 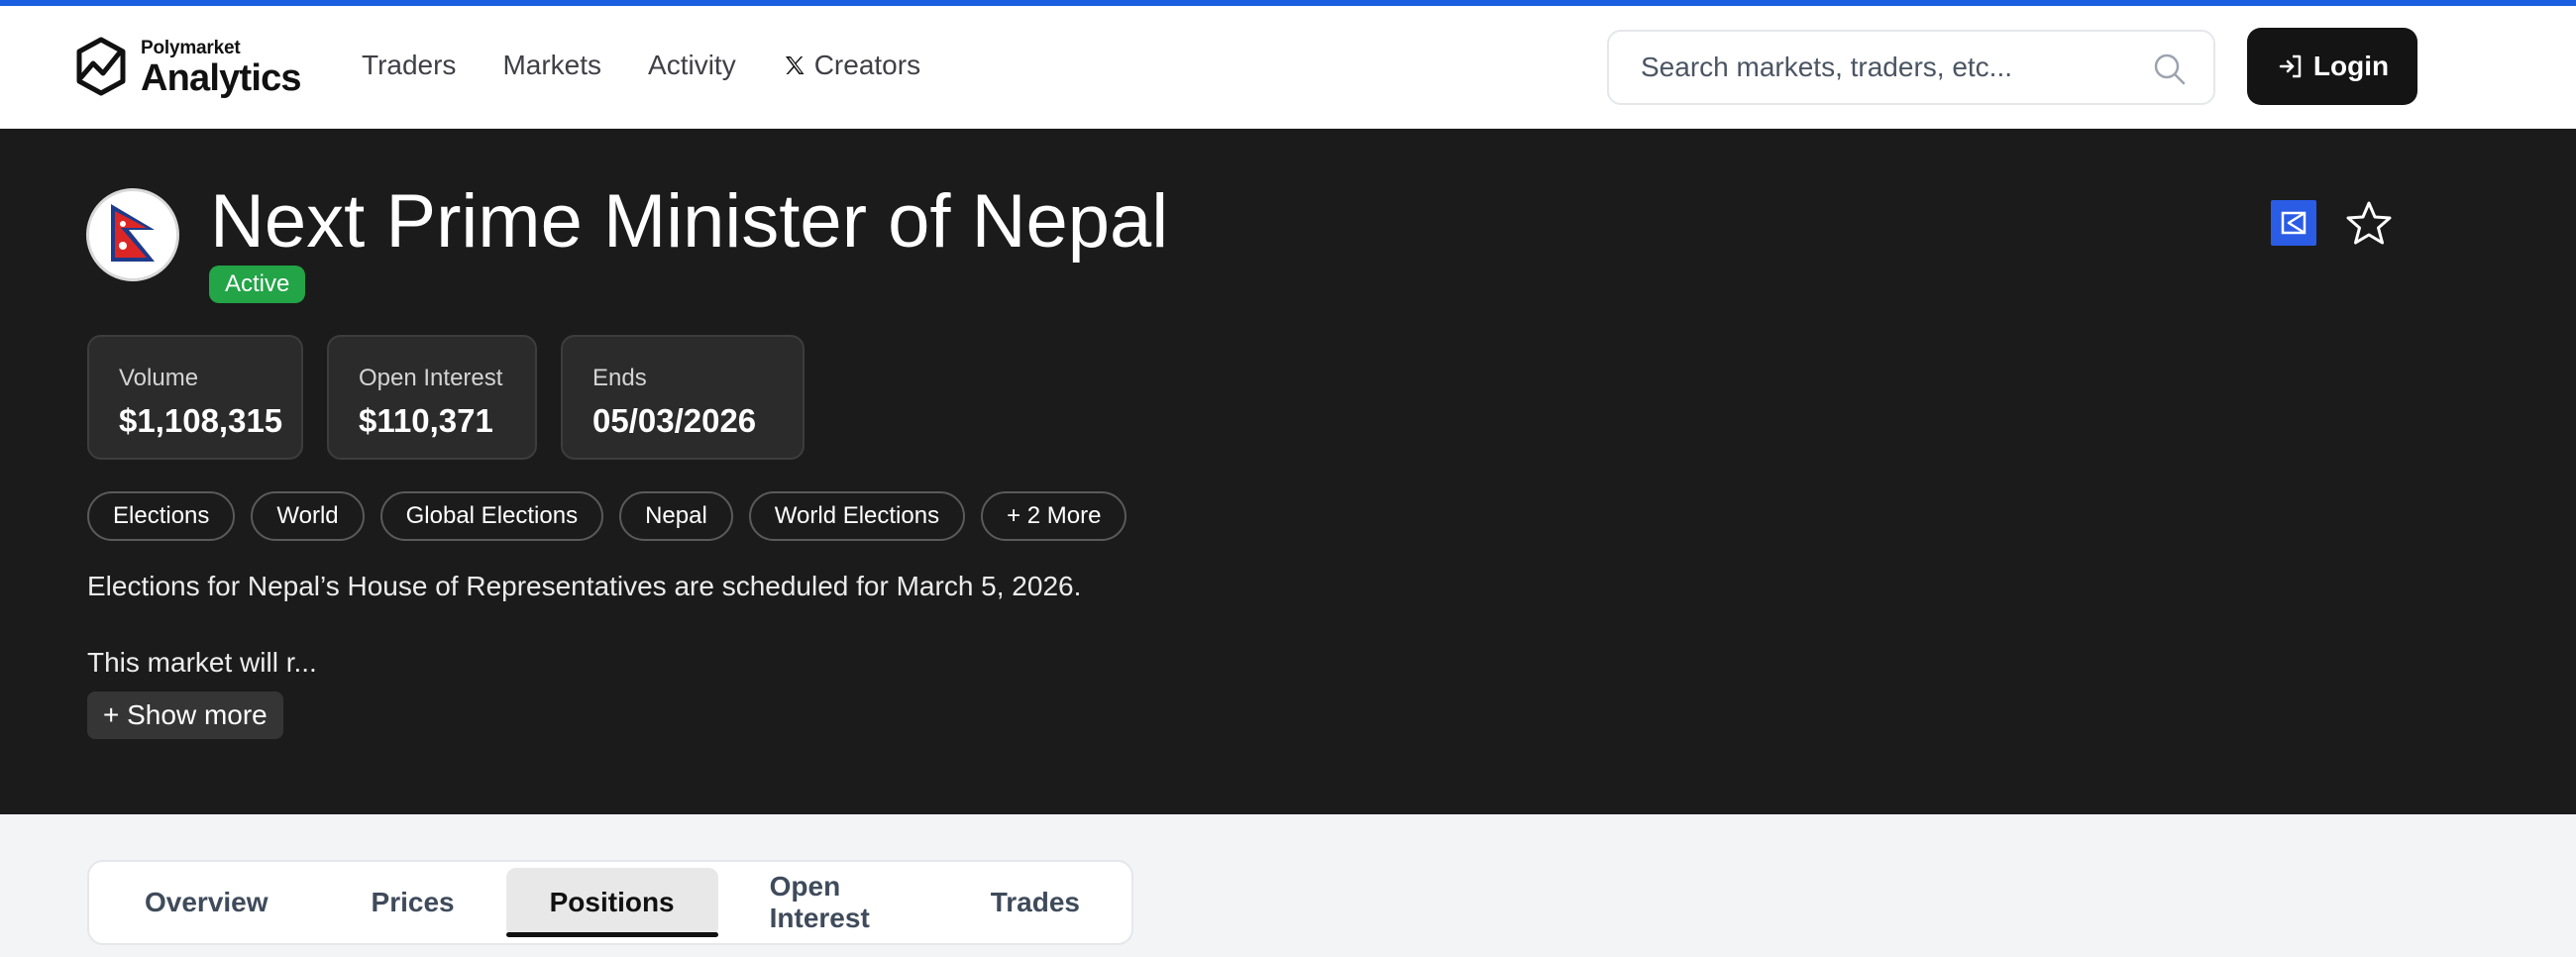 I want to click on nav-activity: Activity, so click(x=692, y=65).